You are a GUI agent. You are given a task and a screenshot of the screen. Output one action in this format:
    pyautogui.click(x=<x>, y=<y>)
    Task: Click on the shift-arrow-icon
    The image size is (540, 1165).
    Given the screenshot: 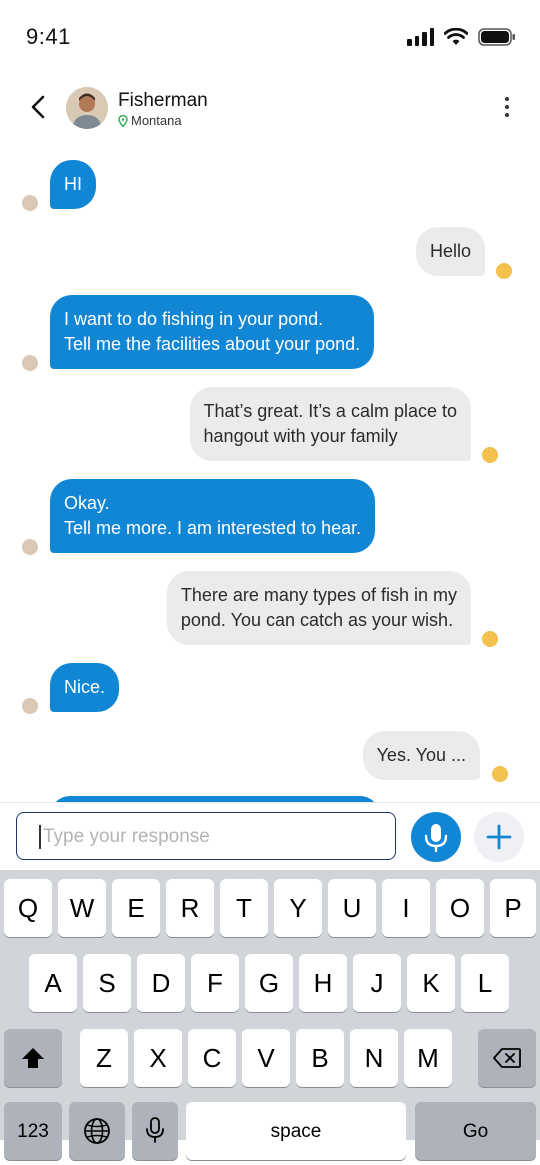 What is the action you would take?
    pyautogui.click(x=33, y=1058)
    